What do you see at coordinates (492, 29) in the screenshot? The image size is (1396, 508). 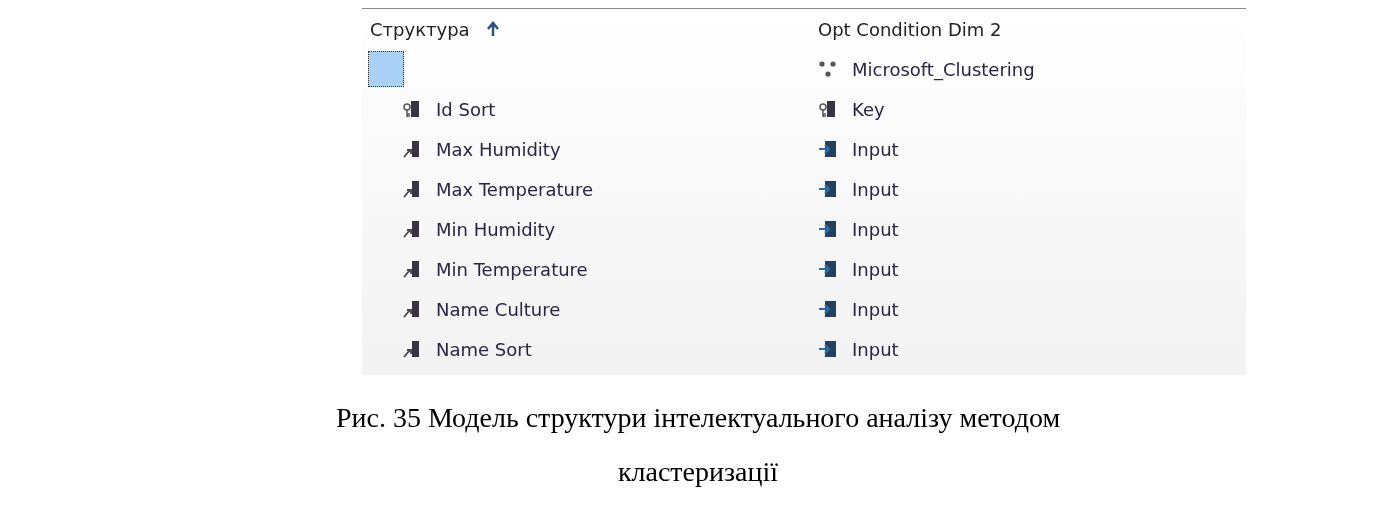 I see `sort-arrow-icon` at bounding box center [492, 29].